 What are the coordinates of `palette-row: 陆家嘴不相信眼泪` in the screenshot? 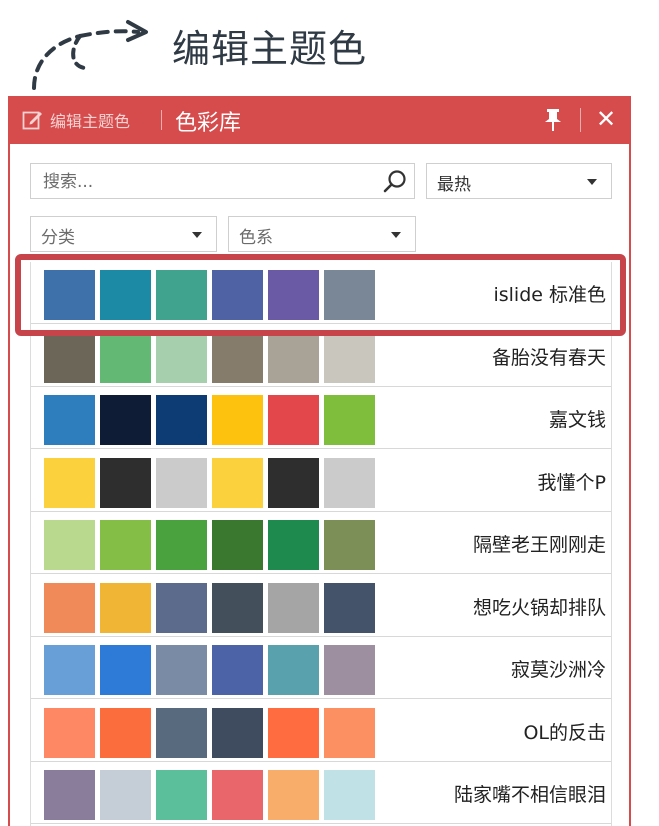 It's located at (321, 793).